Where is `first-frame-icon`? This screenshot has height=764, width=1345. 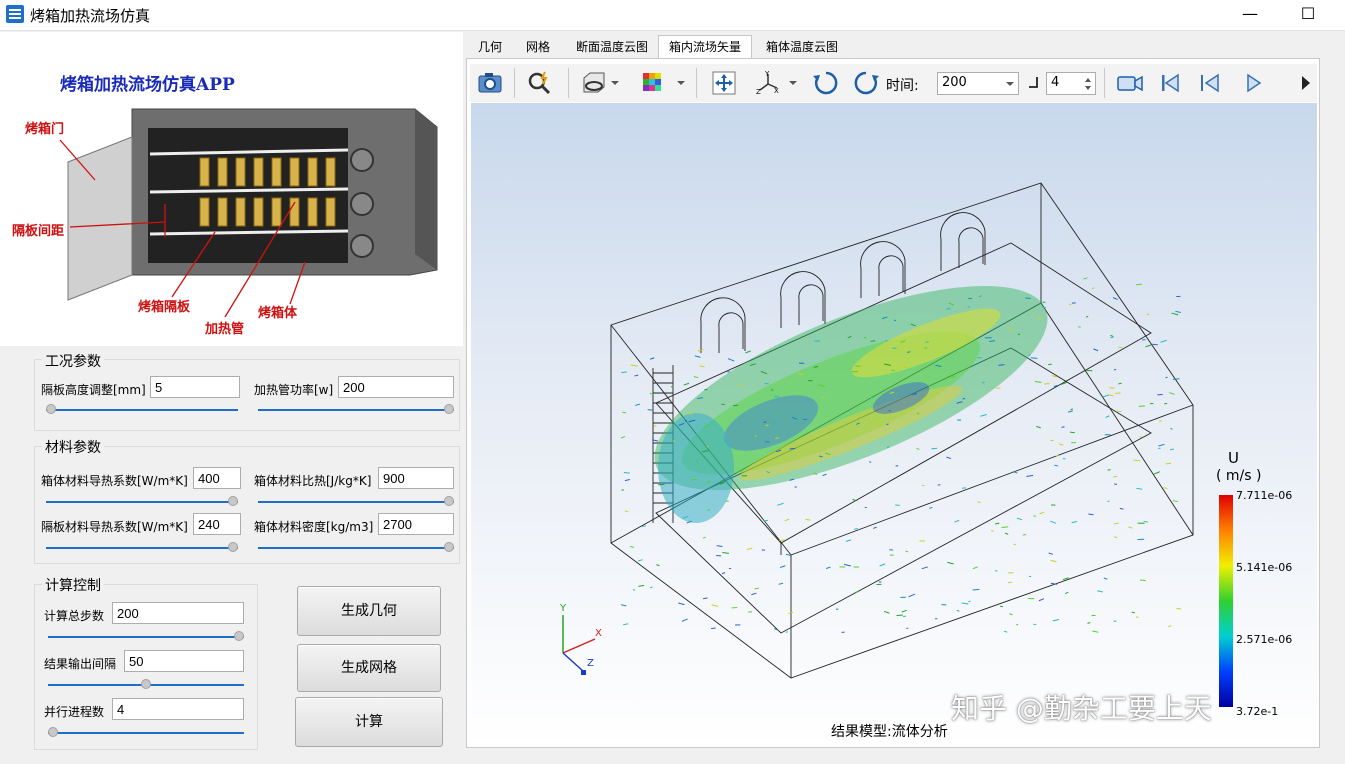
first-frame-icon is located at coordinates (1170, 83).